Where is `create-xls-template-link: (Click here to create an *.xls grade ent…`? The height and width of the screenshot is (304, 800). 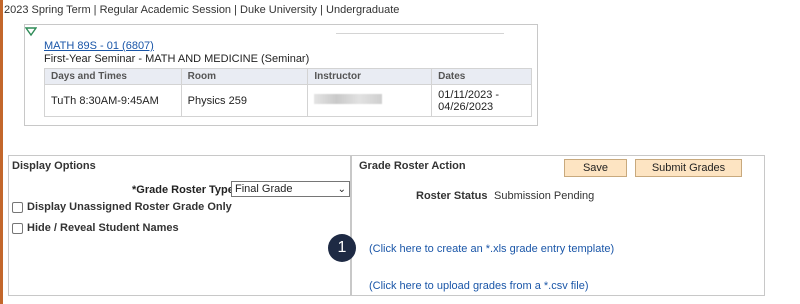 create-xls-template-link: (Click here to create an *.xls grade ent… is located at coordinates (491, 249).